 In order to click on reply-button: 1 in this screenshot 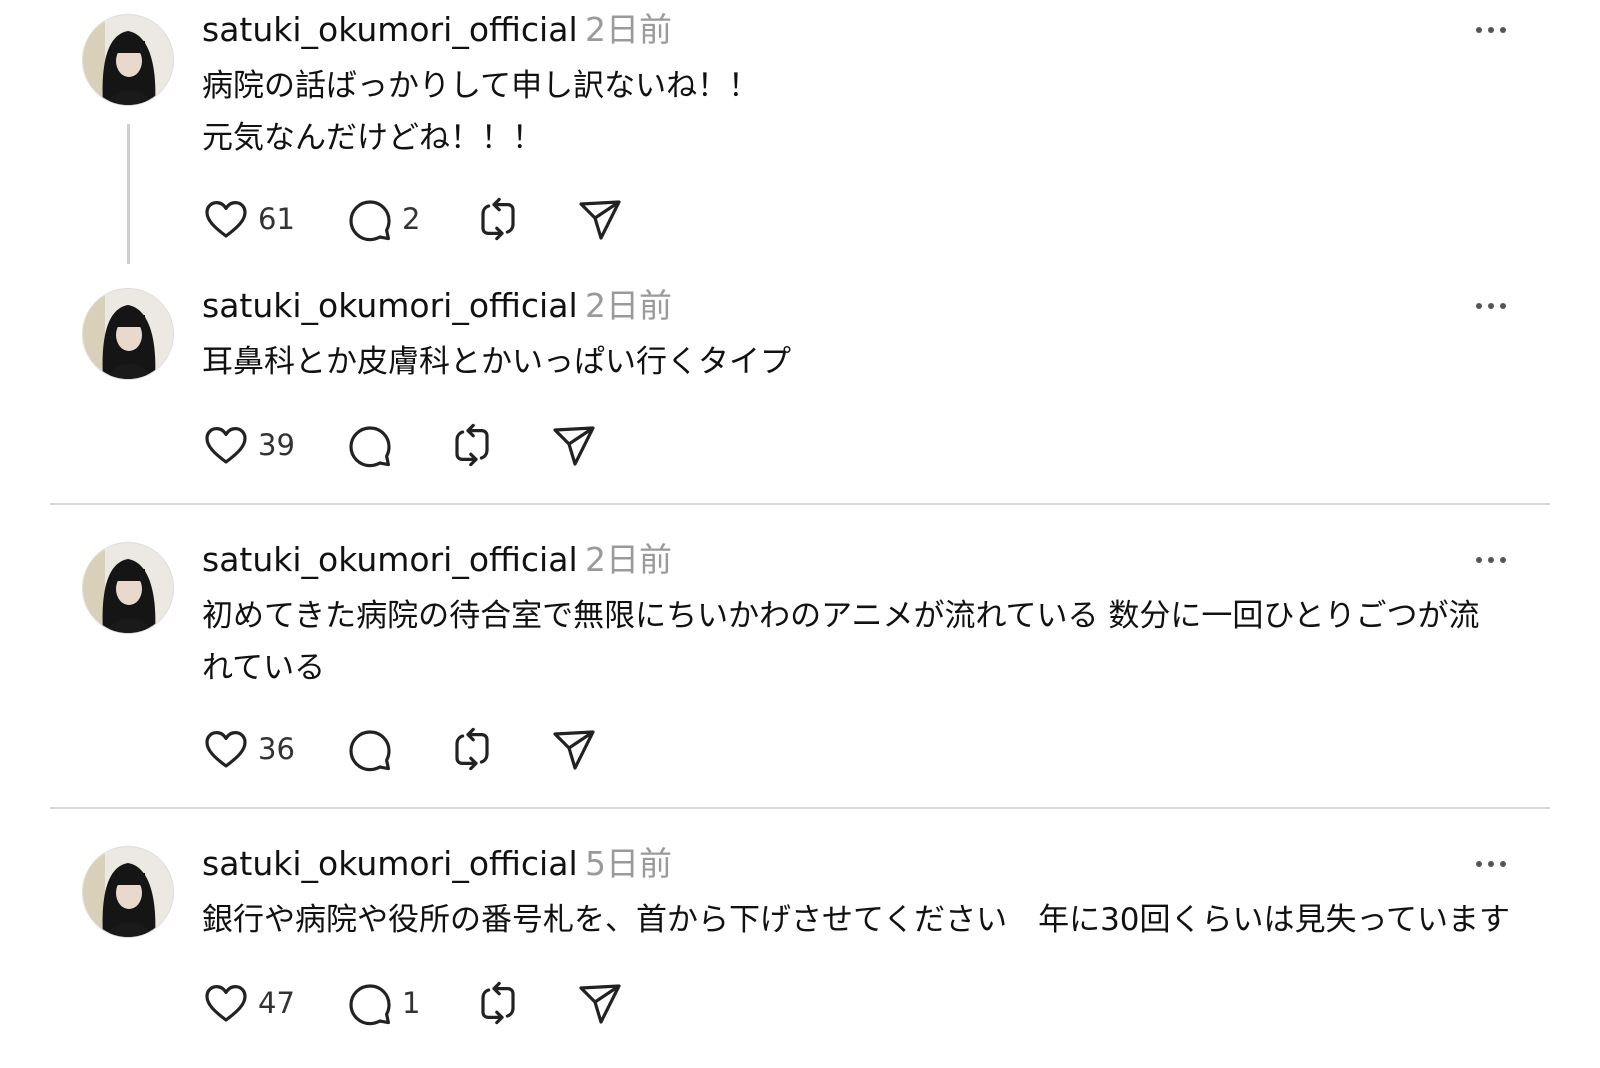, I will do `click(383, 1003)`.